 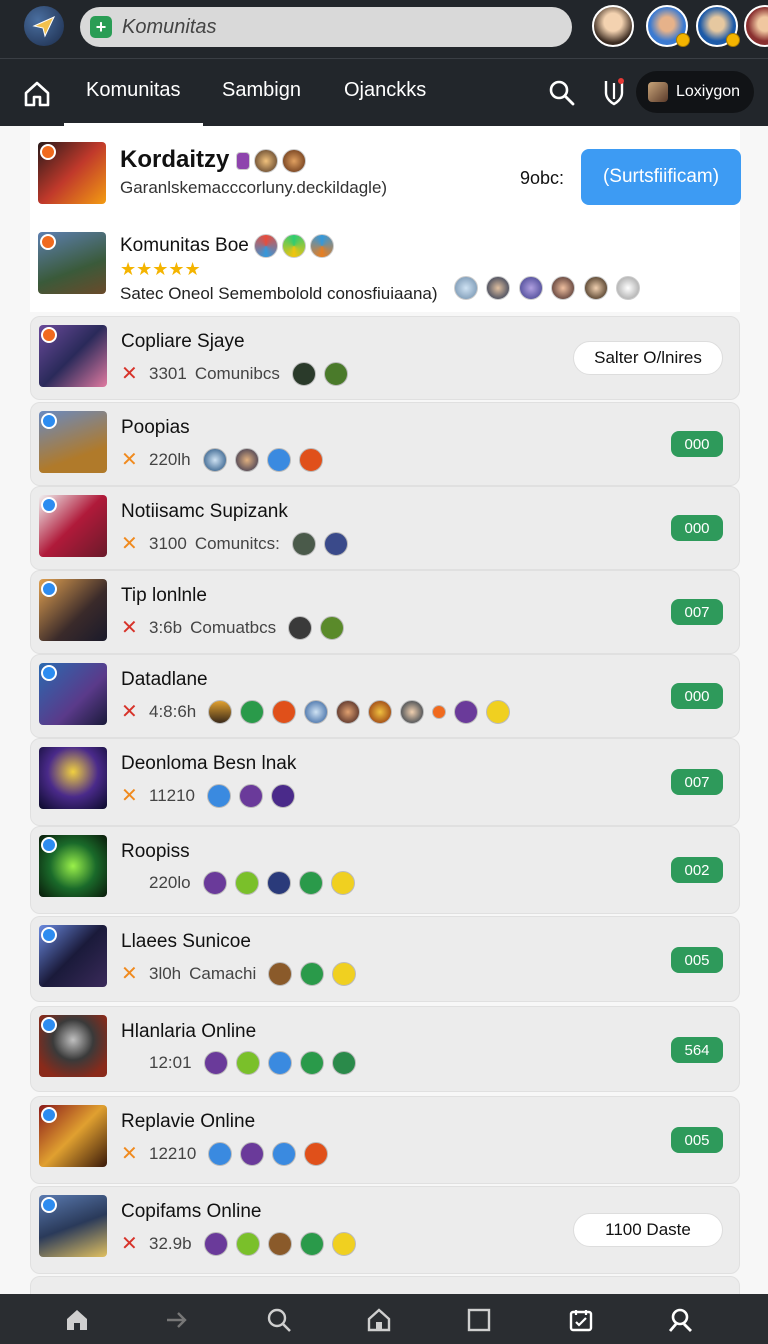 I want to click on tab-komunitas: Komunitas, so click(x=133, y=103).